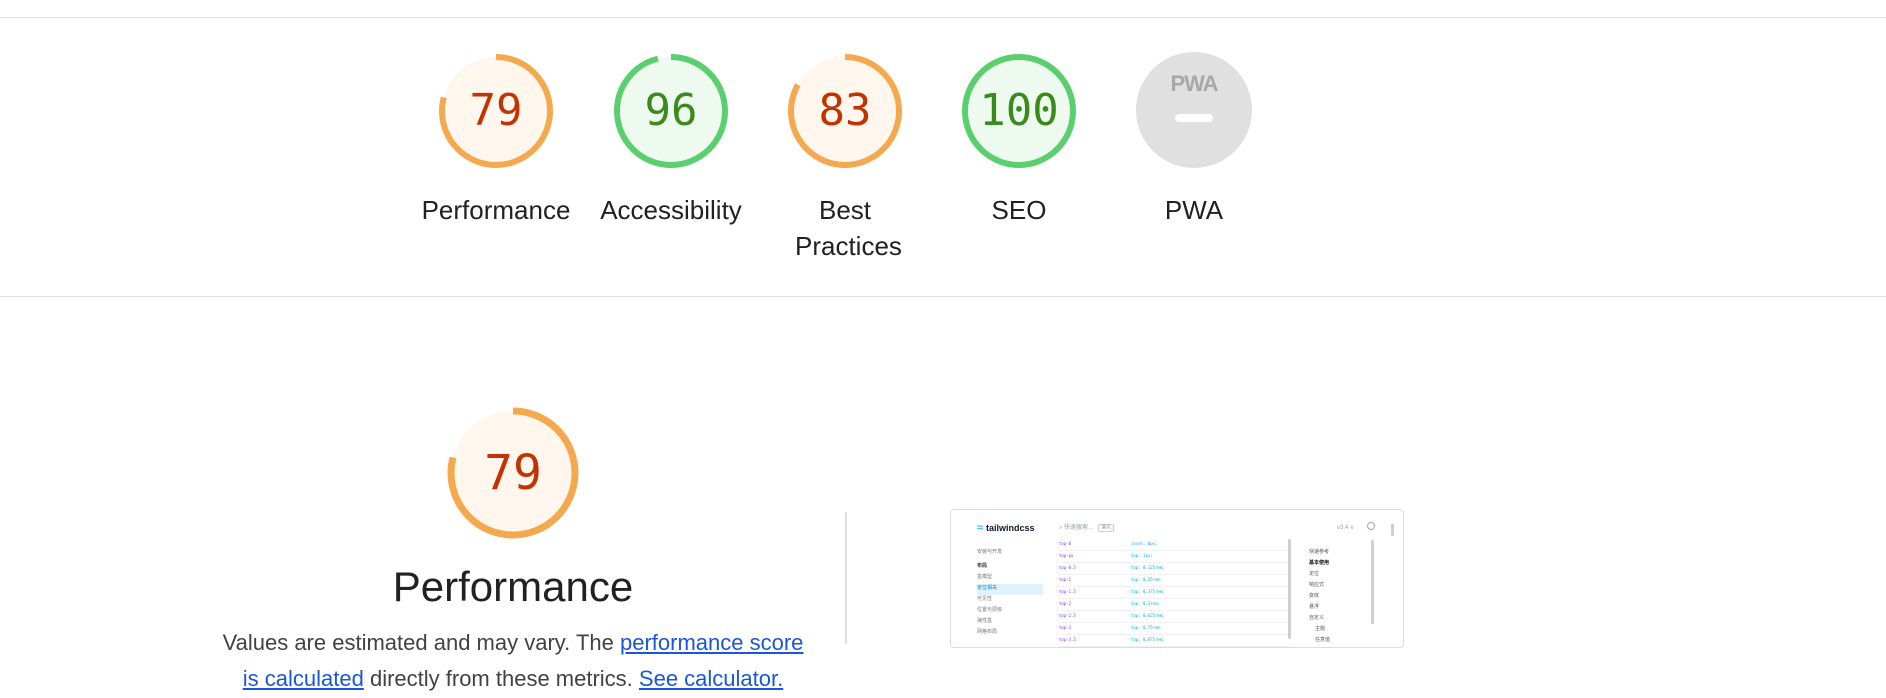 The image size is (1886, 698). I want to click on gauge-score: 96, so click(671, 110).